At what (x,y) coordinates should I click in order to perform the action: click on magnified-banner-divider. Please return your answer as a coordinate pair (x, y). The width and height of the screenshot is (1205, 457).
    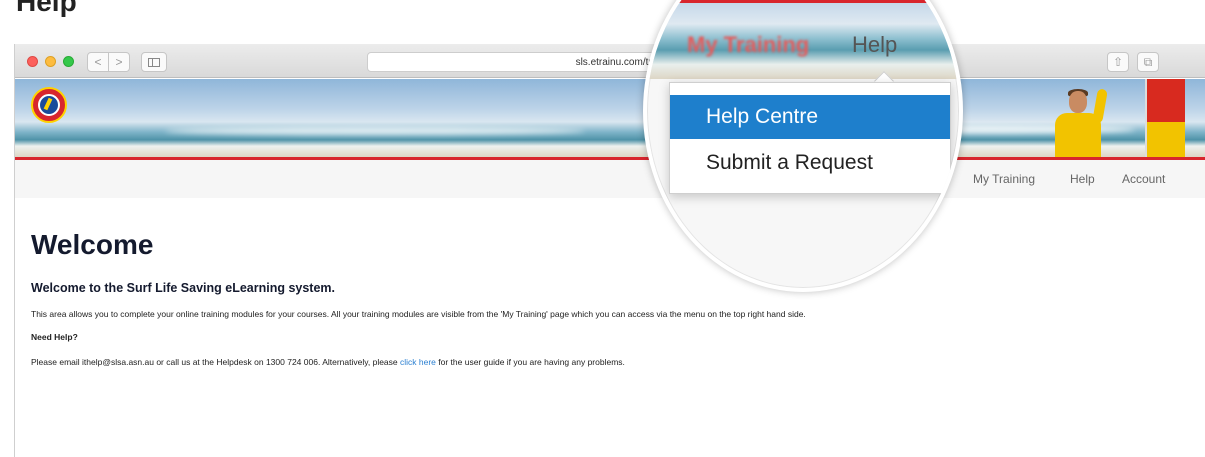
    Looking at the image, I should click on (803, 1).